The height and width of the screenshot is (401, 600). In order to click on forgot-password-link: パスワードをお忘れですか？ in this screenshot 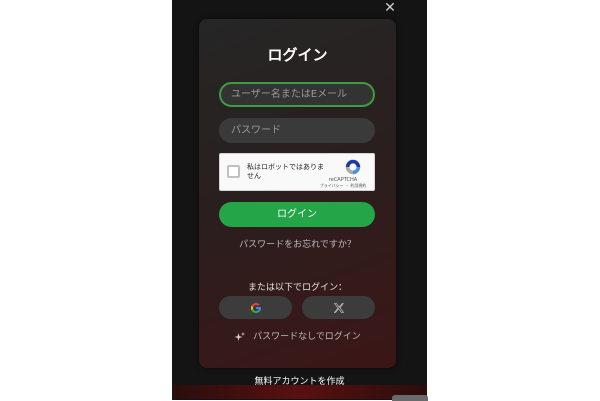, I will do `click(297, 243)`.